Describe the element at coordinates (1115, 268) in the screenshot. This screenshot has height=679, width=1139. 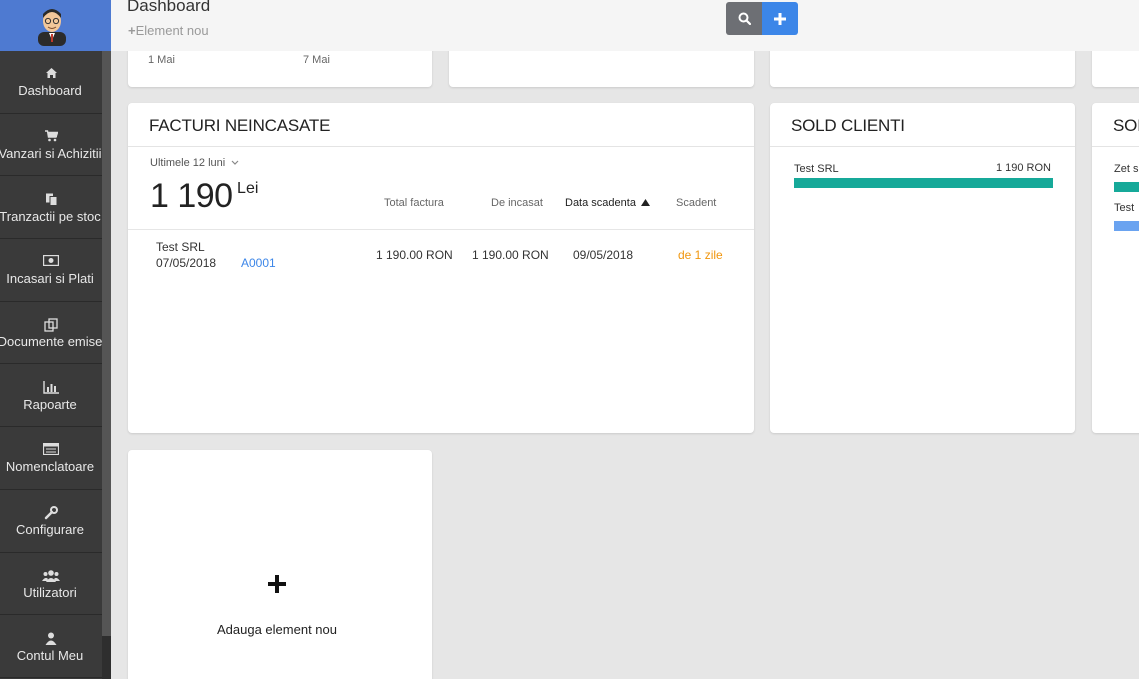
I see `partial-right-card: SOI Zet s Test` at that location.